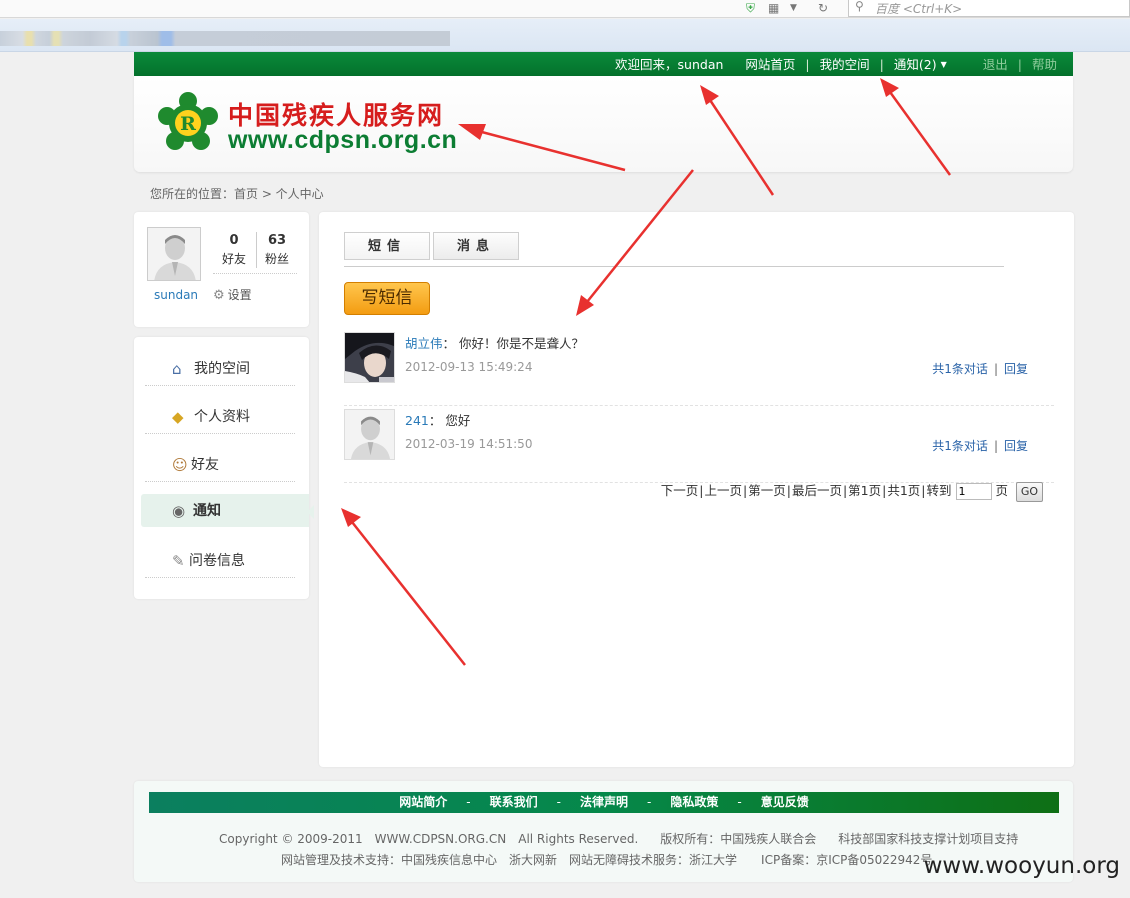 This screenshot has width=1130, height=898. What do you see at coordinates (423, 802) in the screenshot?
I see `footer-link-about: 网站简介` at bounding box center [423, 802].